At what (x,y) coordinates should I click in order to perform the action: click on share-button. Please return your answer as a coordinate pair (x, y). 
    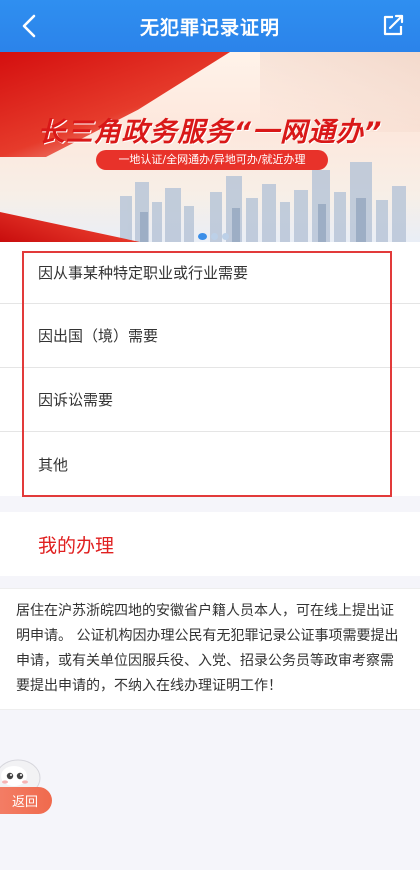
    Looking at the image, I should click on (393, 26).